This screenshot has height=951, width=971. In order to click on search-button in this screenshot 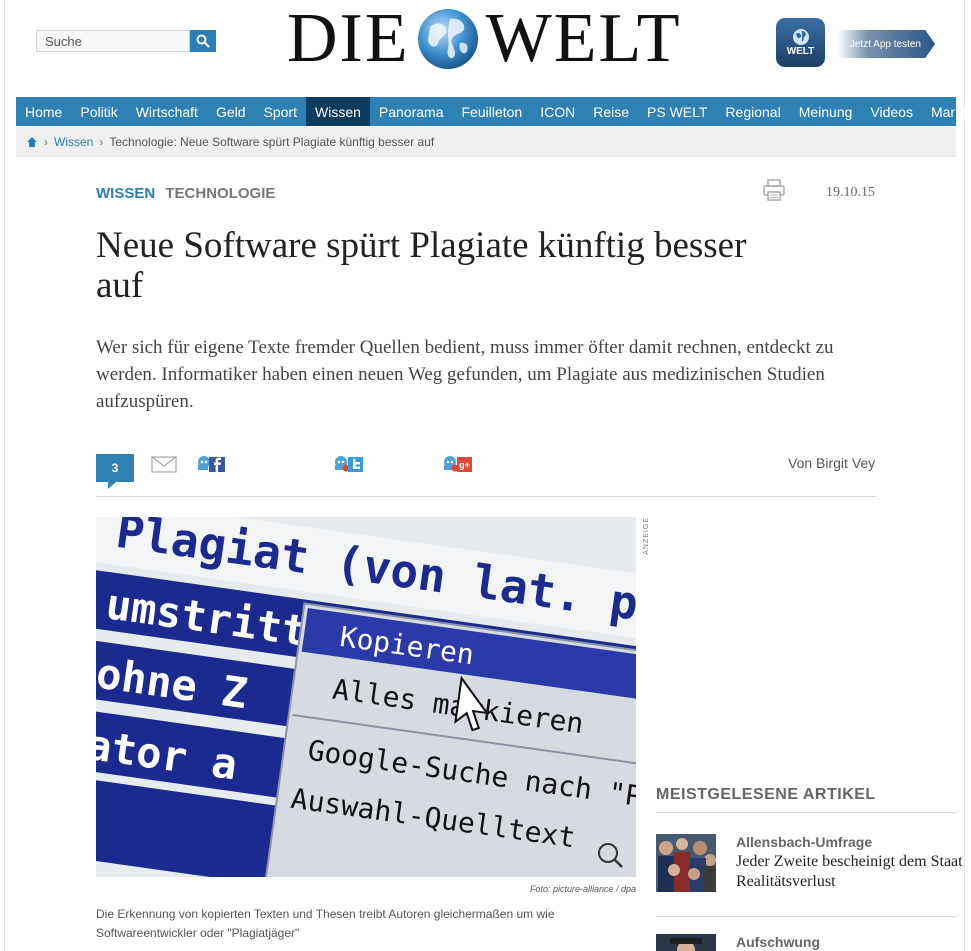, I will do `click(203, 41)`.